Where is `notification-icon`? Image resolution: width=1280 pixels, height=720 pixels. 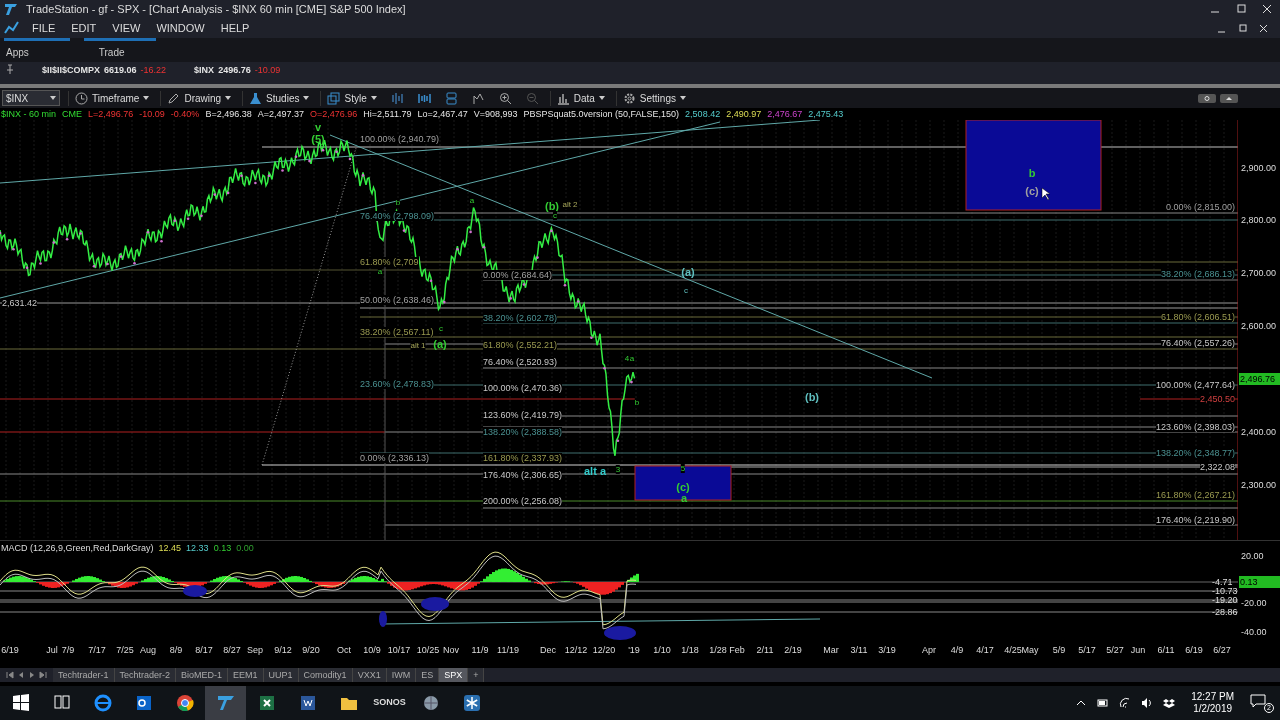 notification-icon is located at coordinates (1258, 701).